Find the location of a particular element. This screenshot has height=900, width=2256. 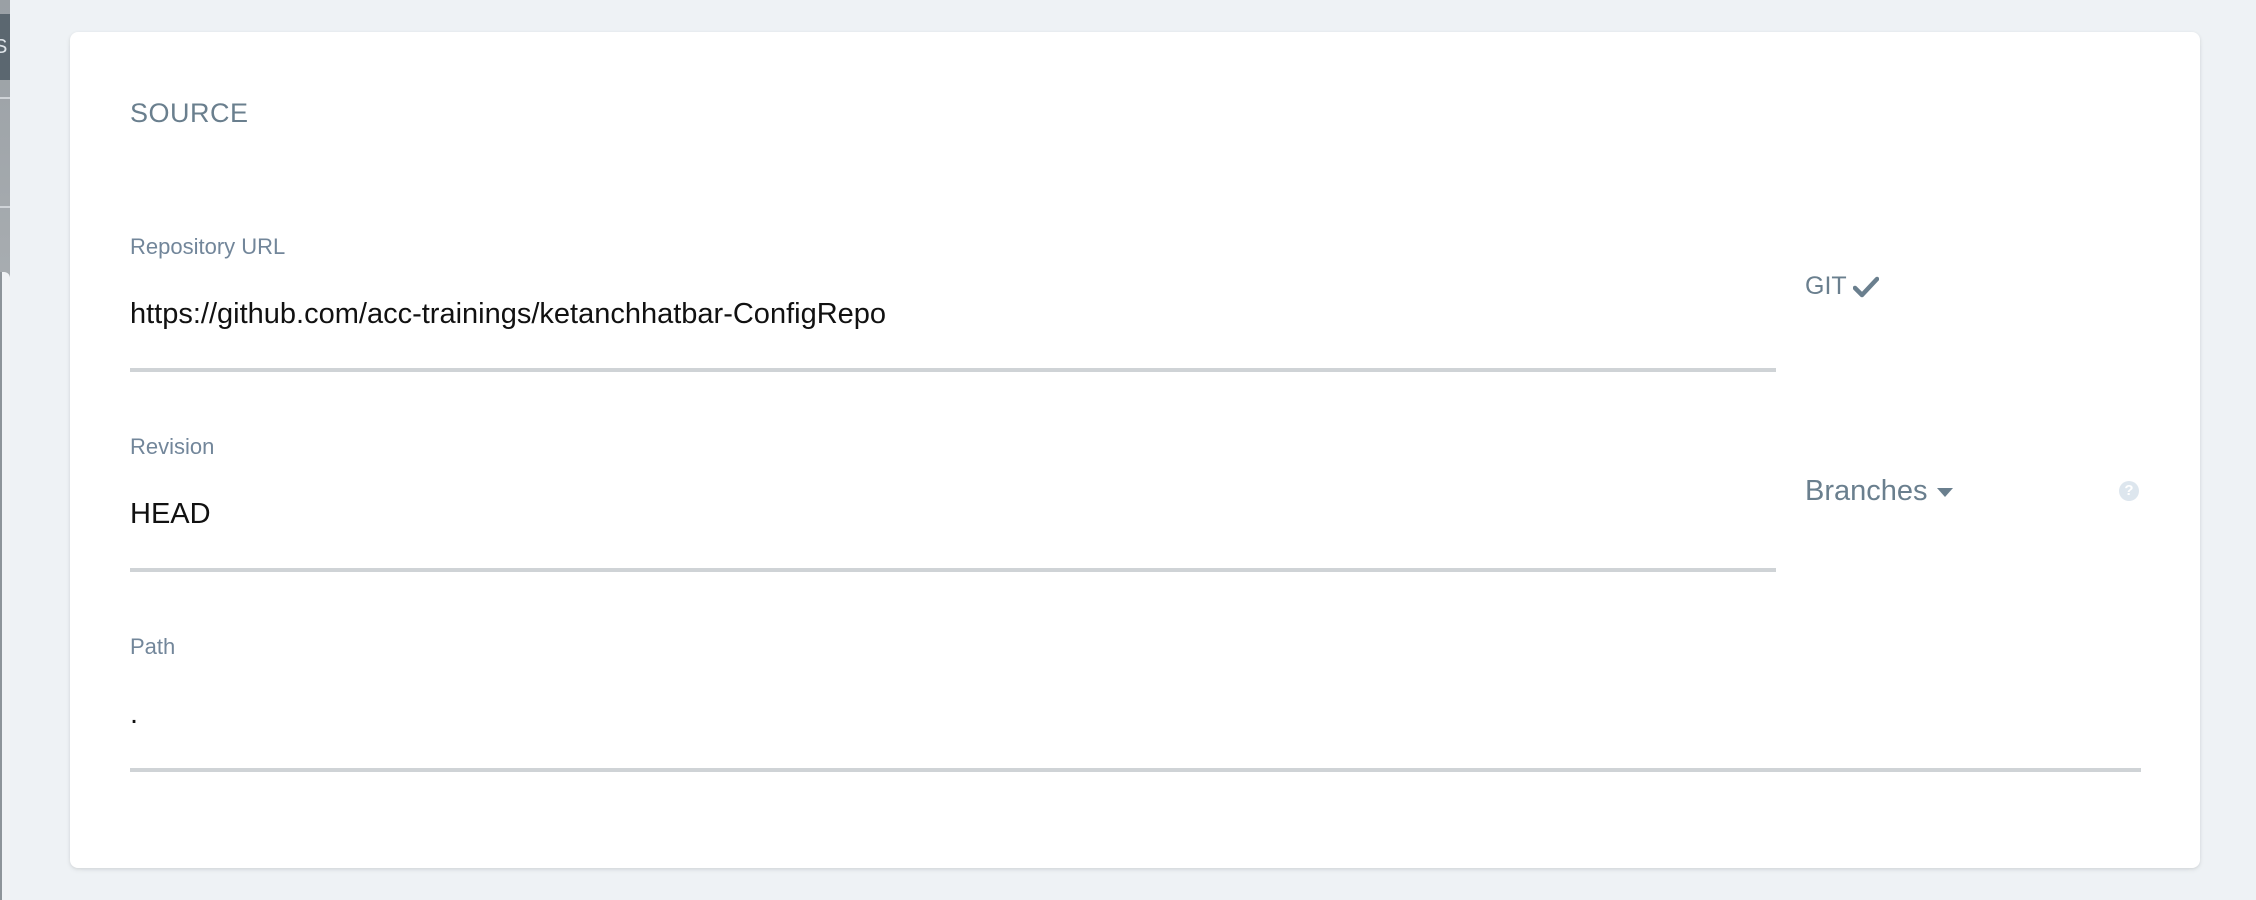

repo-type-indicator: GIT is located at coordinates (1842, 286).